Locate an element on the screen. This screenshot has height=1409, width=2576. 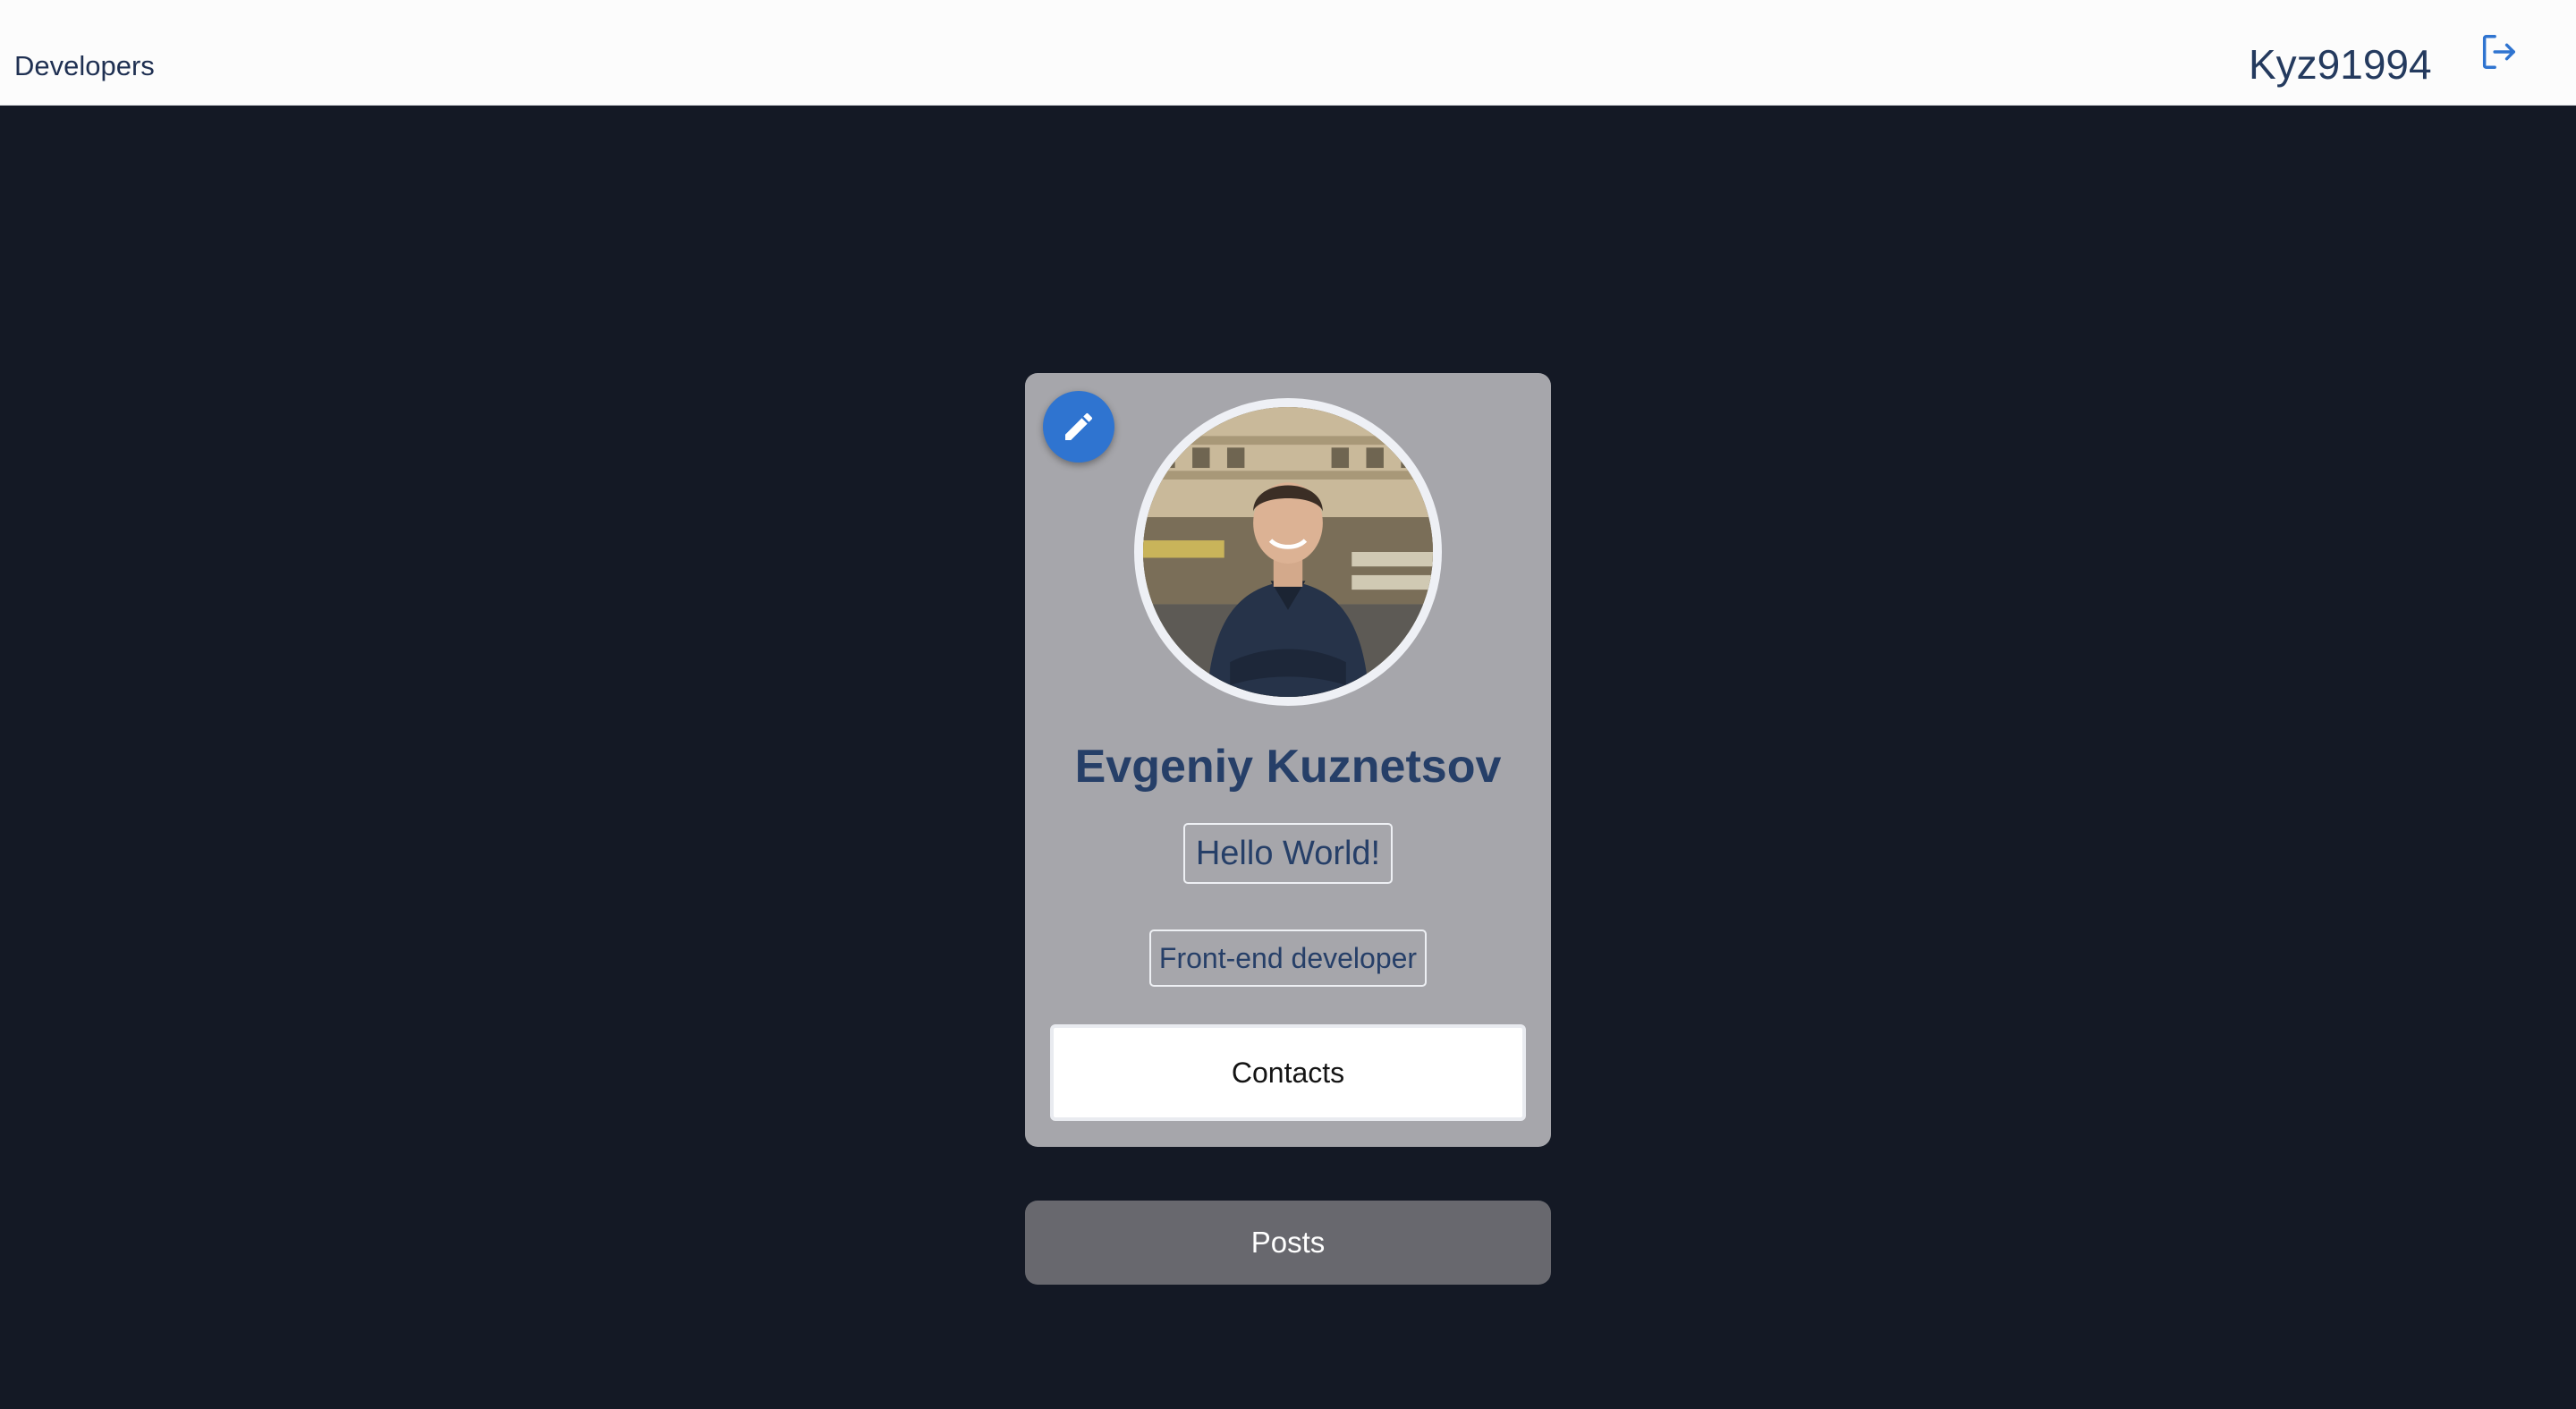
posts-button: Posts is located at coordinates (1288, 1243).